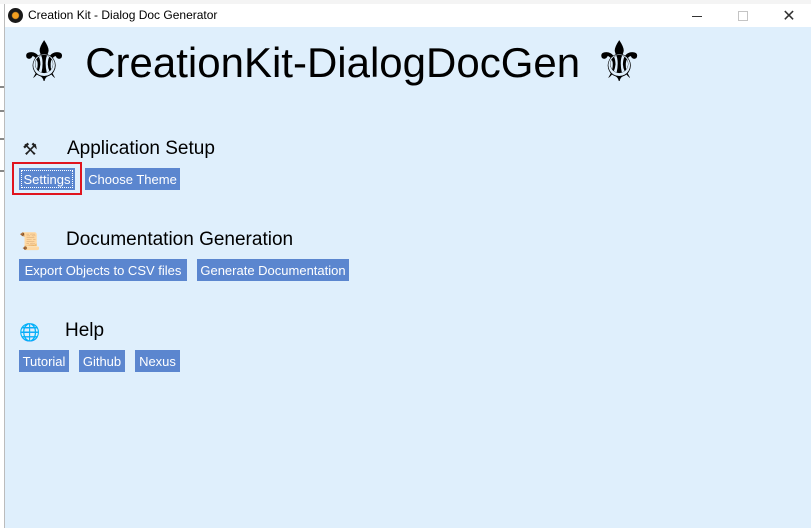 Image resolution: width=811 pixels, height=528 pixels. Describe the element at coordinates (123, 15) in the screenshot. I see `window-title: Creation Kit - Dialog Doc Generator` at that location.